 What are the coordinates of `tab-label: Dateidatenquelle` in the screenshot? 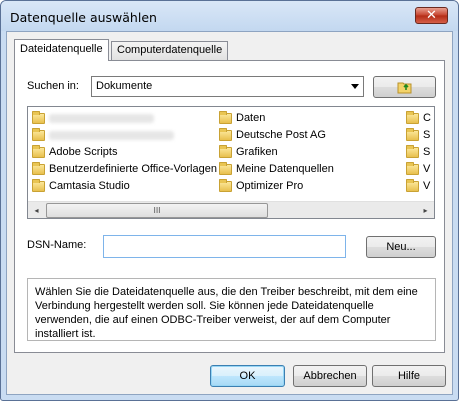 It's located at (61, 49).